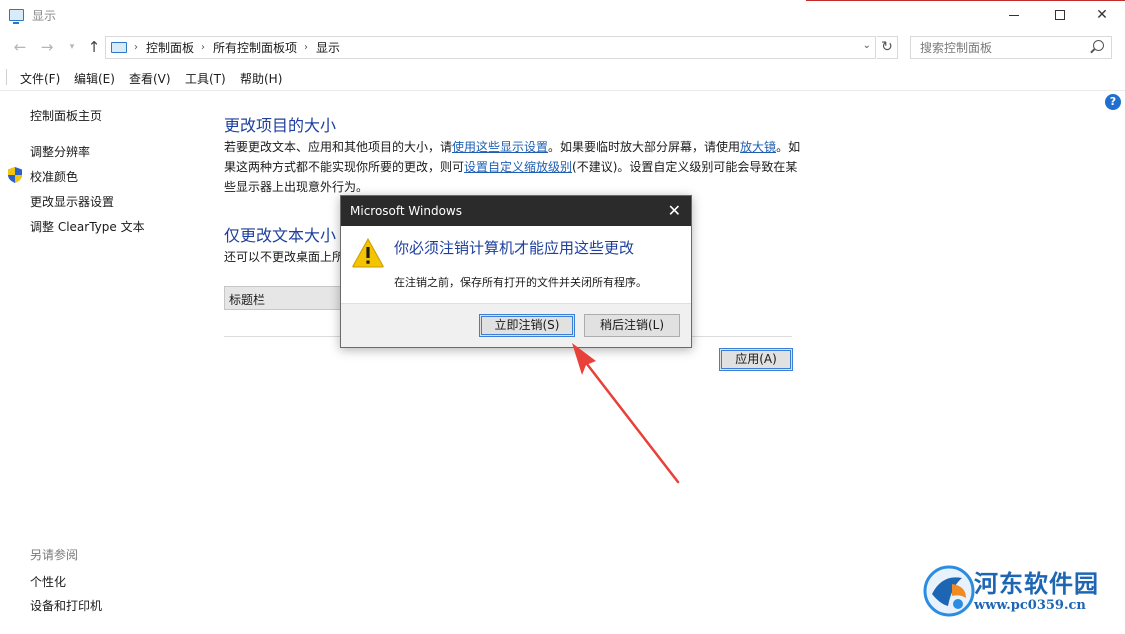 The height and width of the screenshot is (634, 1125). Describe the element at coordinates (60, 151) in the screenshot. I see `sidebar-item-adjust-resolution: 调整分辨率` at that location.